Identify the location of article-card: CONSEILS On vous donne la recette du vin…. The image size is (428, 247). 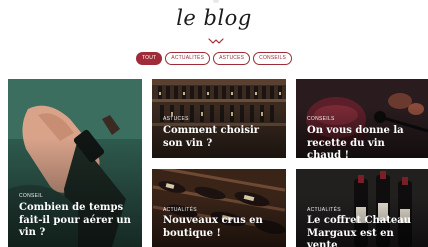
(362, 118).